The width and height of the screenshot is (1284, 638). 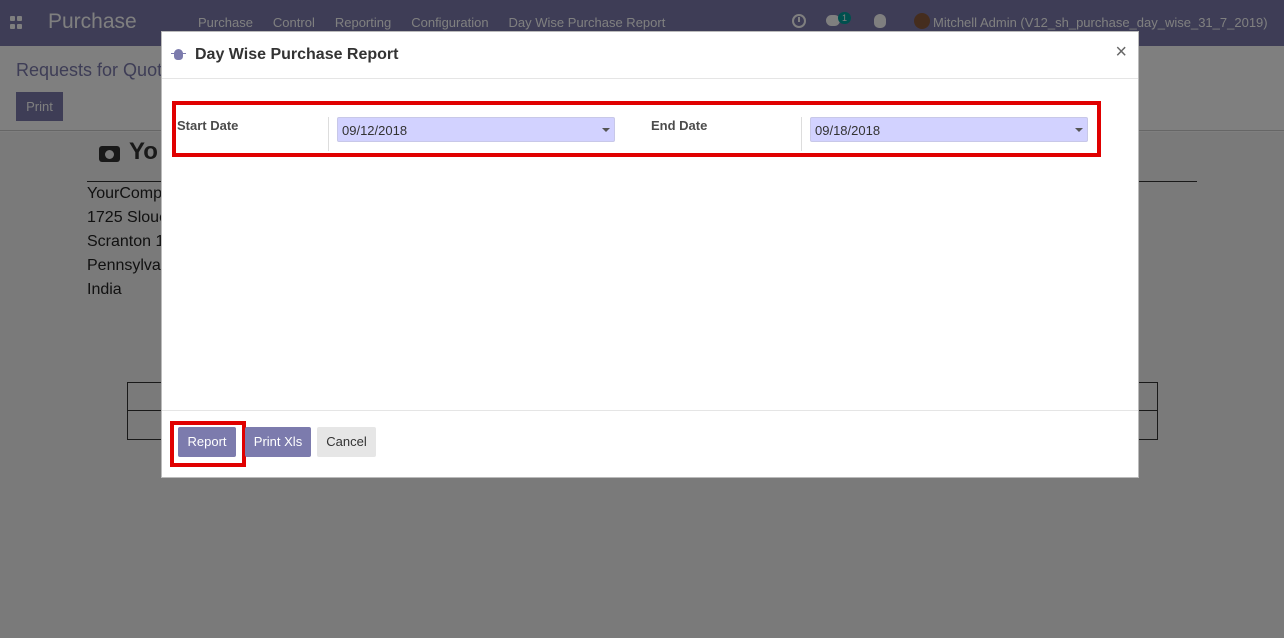 What do you see at coordinates (949, 129) in the screenshot?
I see `end-date-field: 09/18/2018` at bounding box center [949, 129].